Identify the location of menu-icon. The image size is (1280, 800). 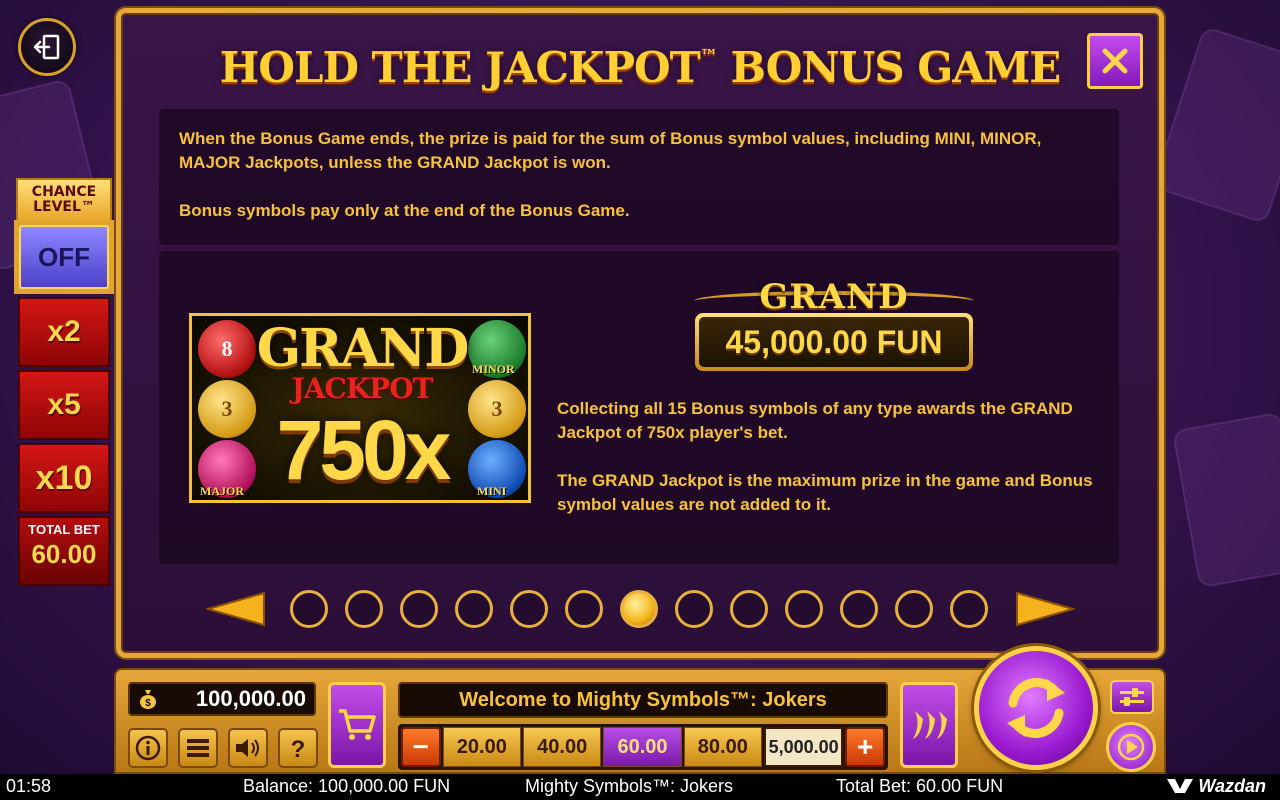
(198, 748).